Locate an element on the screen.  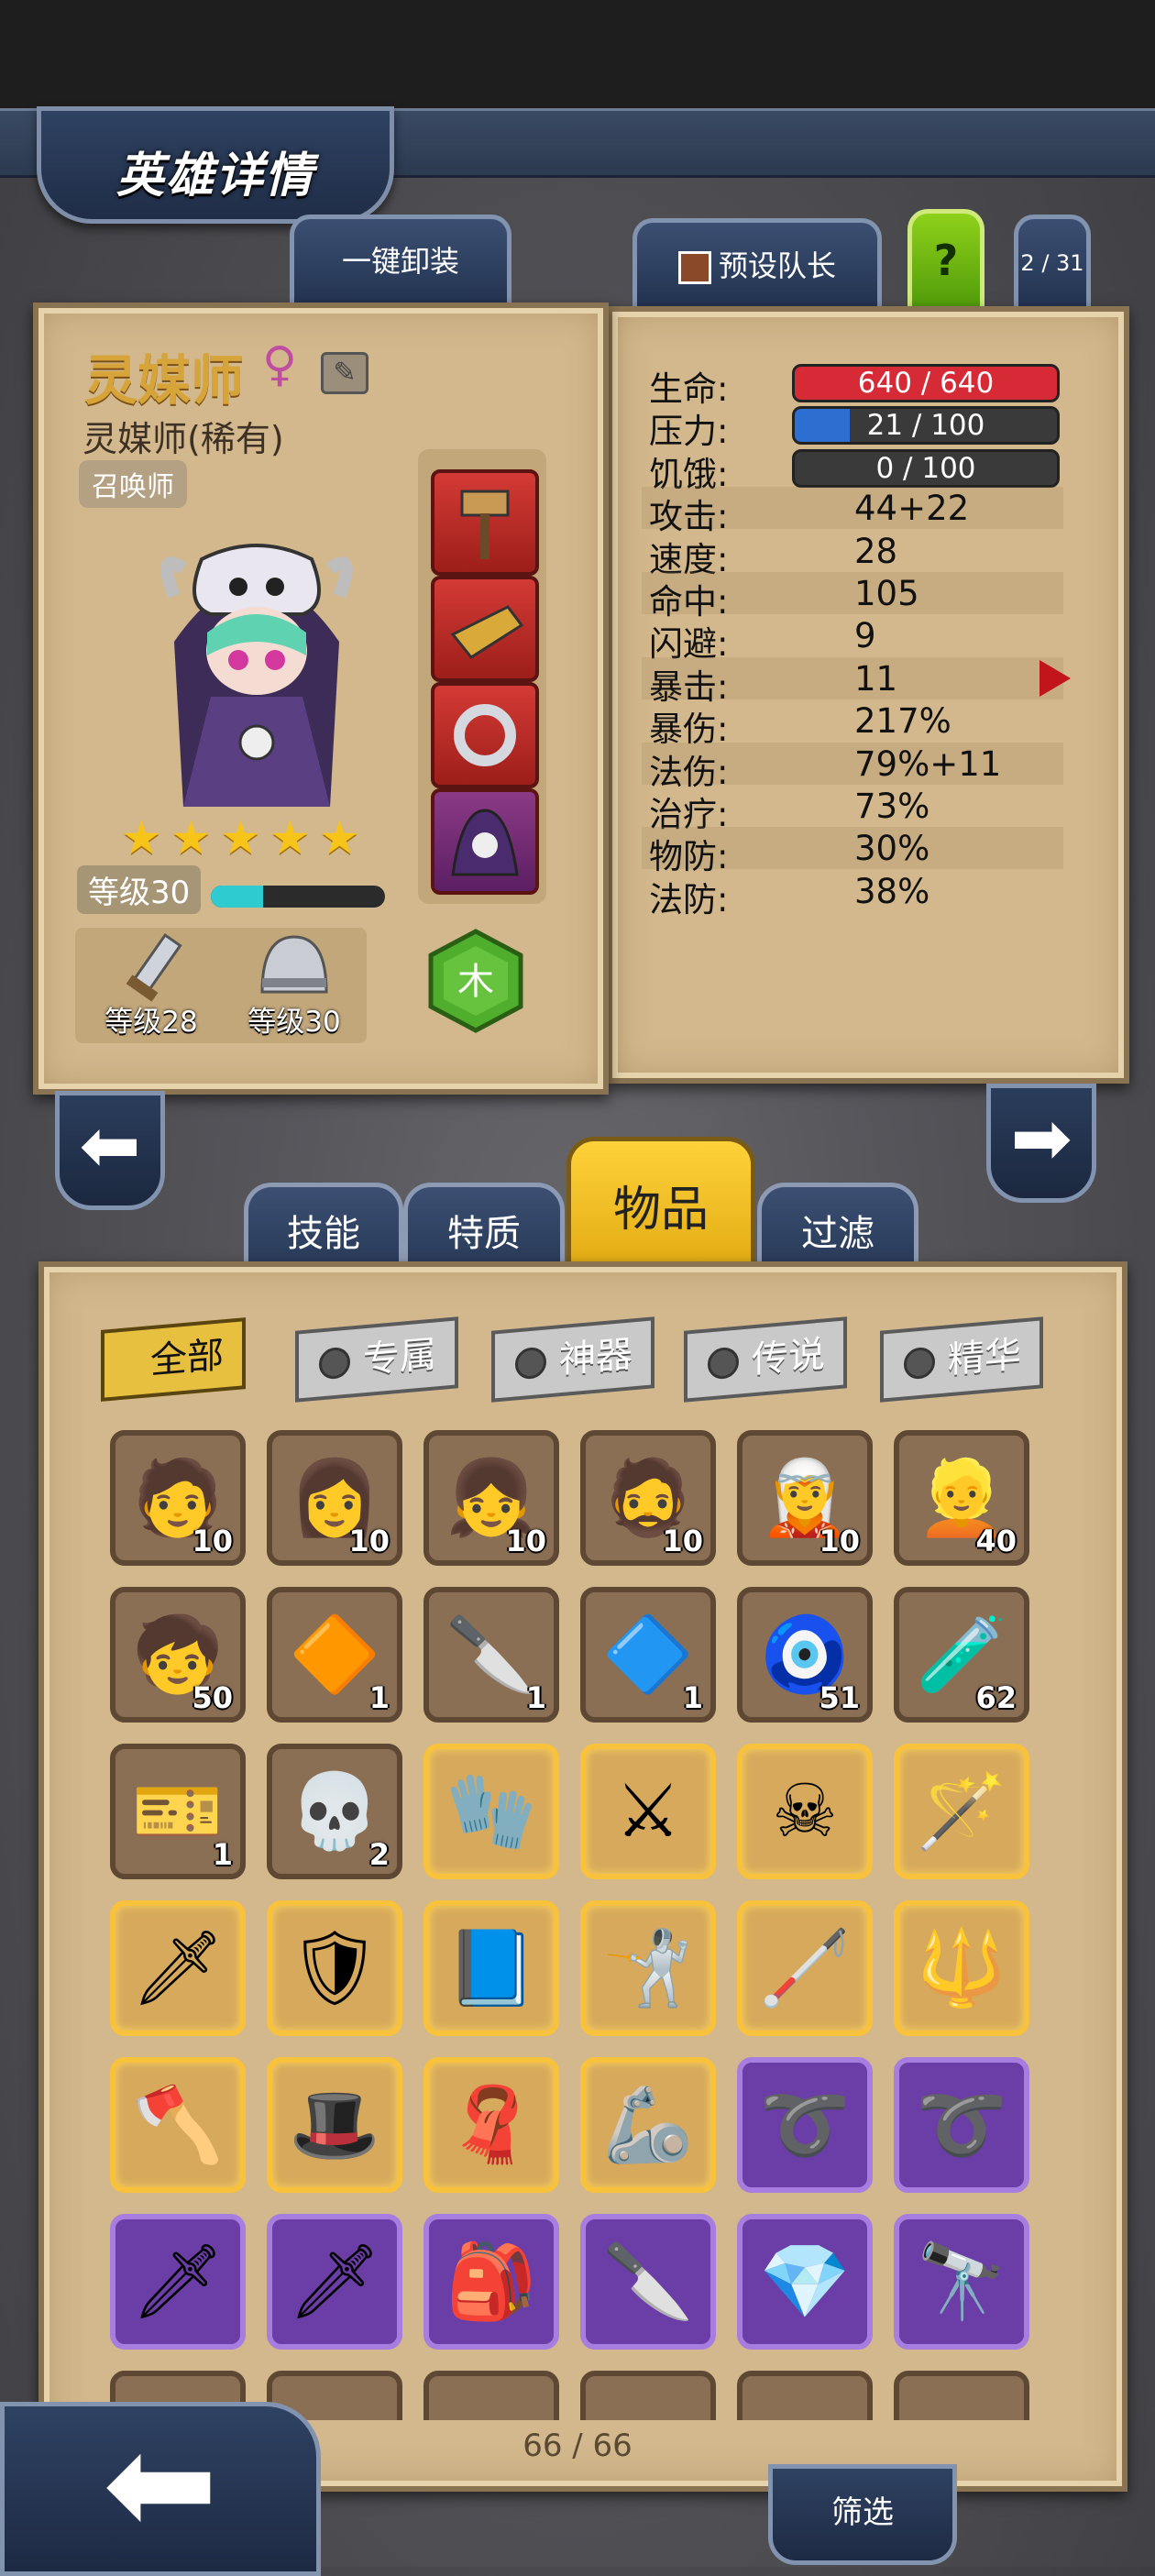
item-slot: 🪄 is located at coordinates (961, 1811).